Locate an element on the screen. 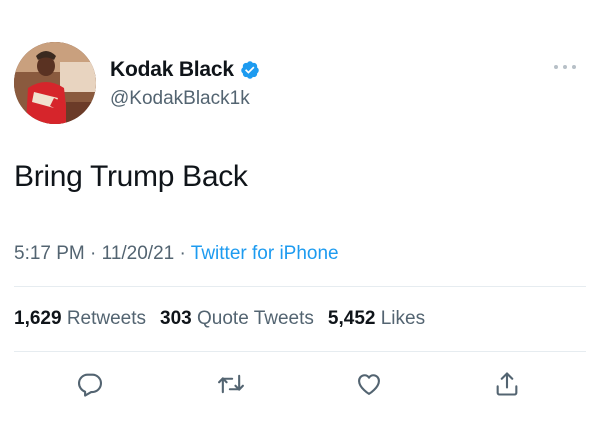 The width and height of the screenshot is (600, 422). retweets-stat: 1,629 Retweets is located at coordinates (80, 318).